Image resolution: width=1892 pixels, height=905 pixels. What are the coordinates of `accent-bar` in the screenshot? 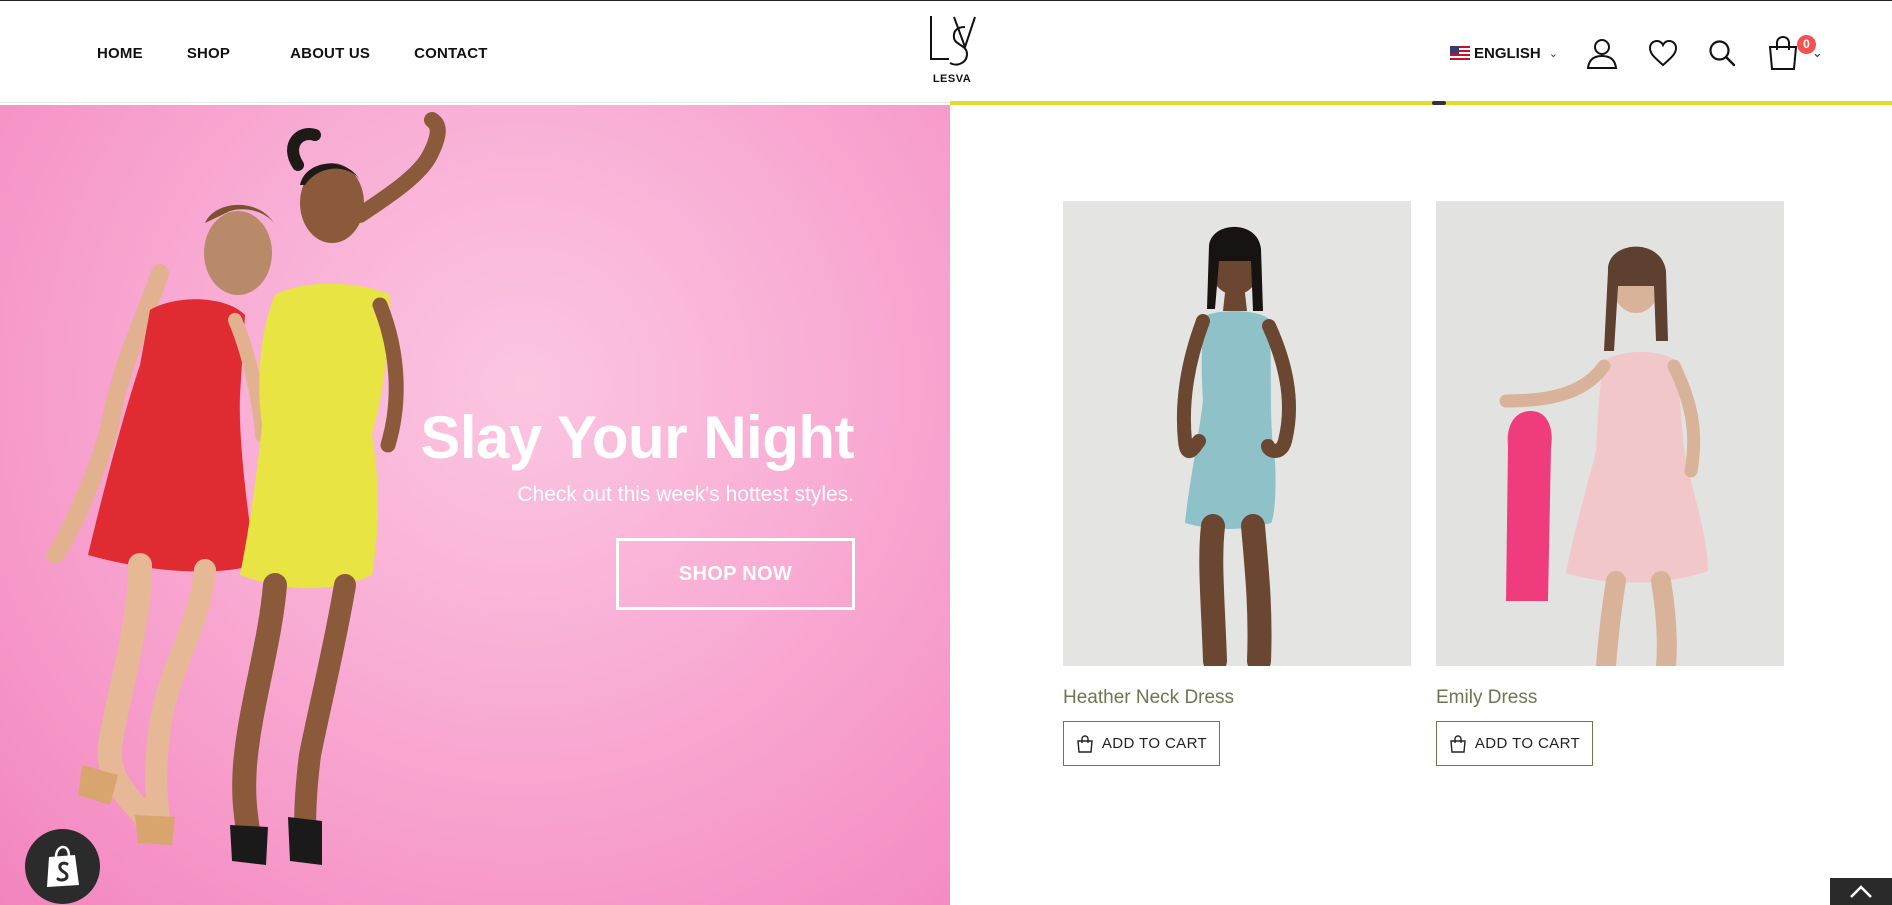 It's located at (1421, 103).